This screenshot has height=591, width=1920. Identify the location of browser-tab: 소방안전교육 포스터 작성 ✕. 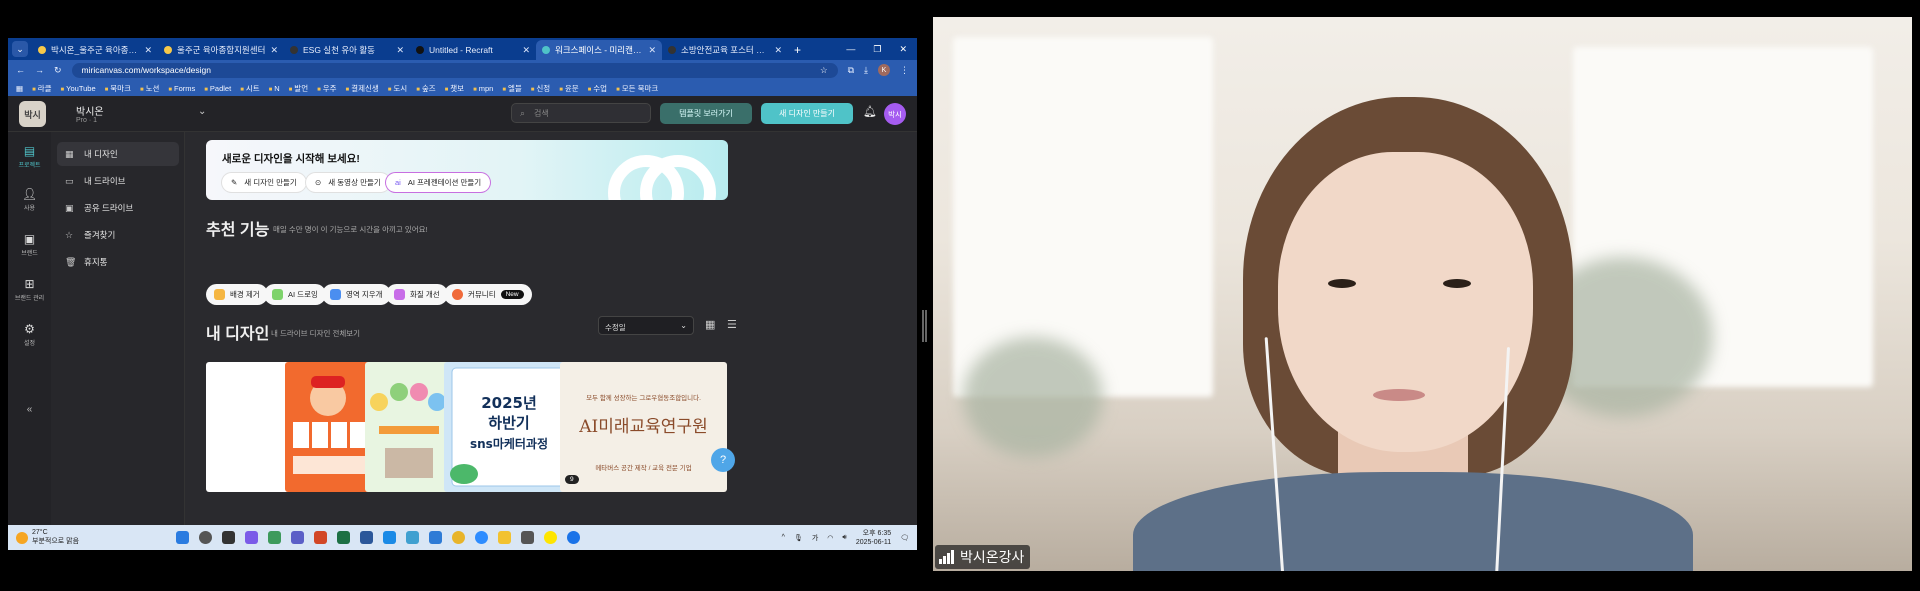
(725, 50).